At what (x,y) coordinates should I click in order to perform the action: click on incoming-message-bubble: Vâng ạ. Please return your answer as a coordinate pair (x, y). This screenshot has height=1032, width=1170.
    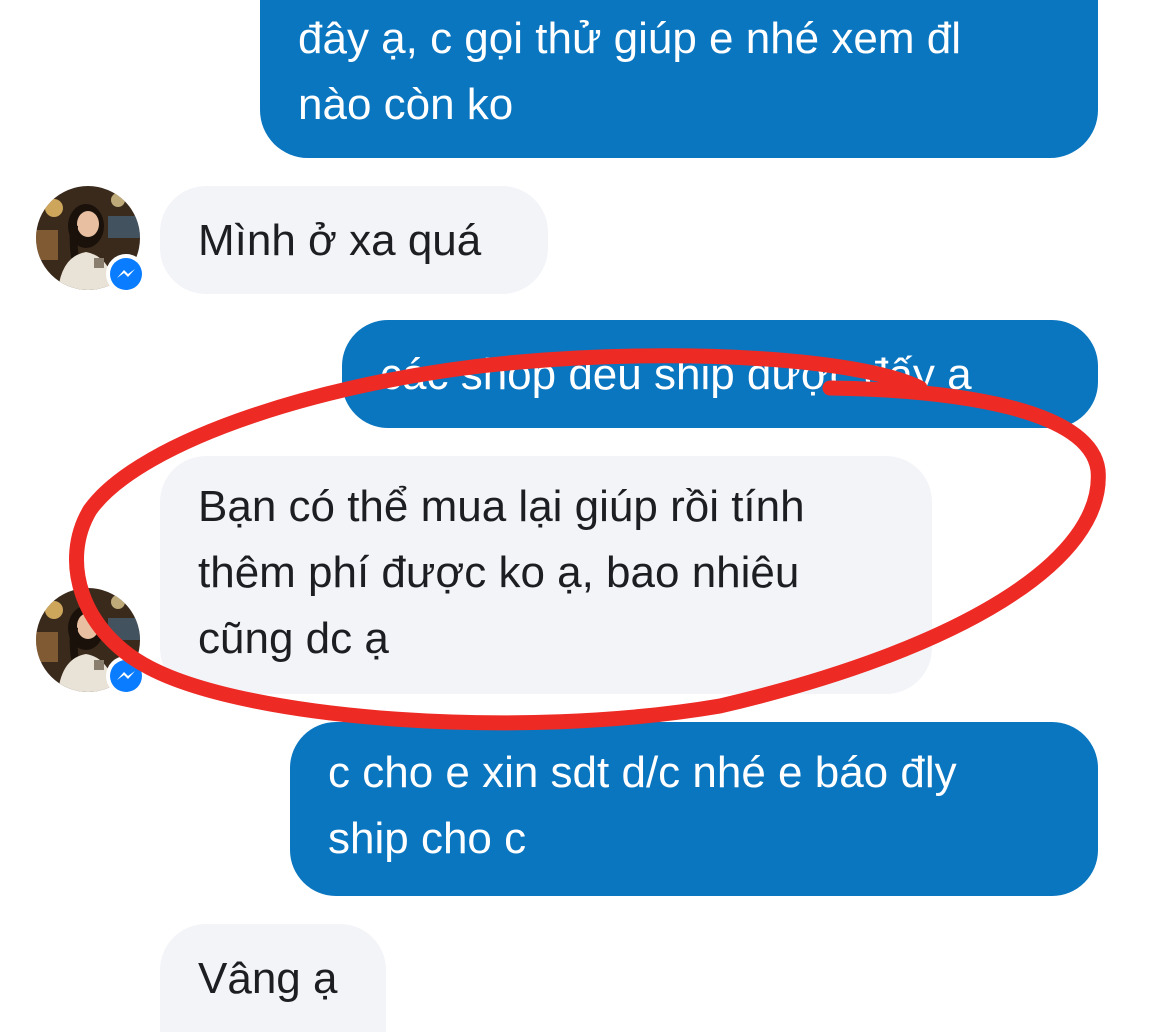
    Looking at the image, I should click on (273, 978).